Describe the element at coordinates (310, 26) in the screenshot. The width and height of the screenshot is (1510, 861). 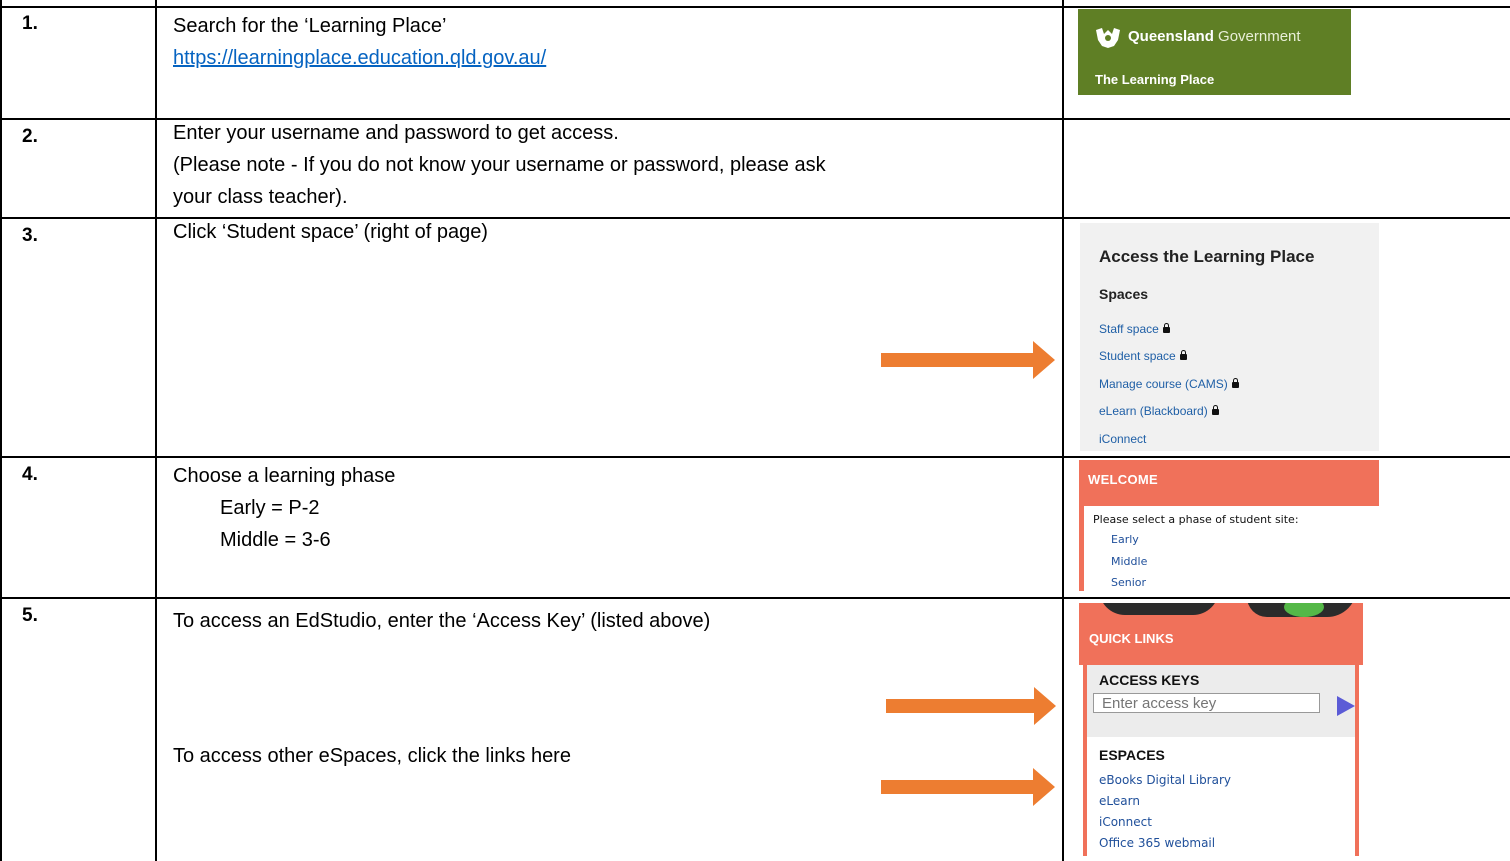
I see `step-1-line: Search for the ‘Learning Place’` at that location.